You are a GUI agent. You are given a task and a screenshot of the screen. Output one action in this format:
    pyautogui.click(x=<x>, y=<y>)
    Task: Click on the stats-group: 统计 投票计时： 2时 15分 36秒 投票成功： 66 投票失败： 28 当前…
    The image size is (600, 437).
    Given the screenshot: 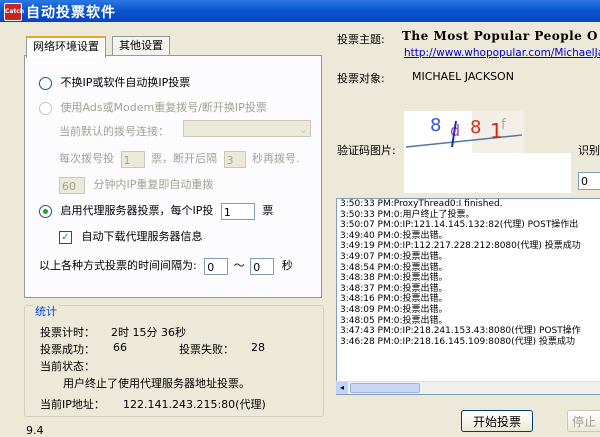 What is the action you would take?
    pyautogui.click(x=174, y=360)
    